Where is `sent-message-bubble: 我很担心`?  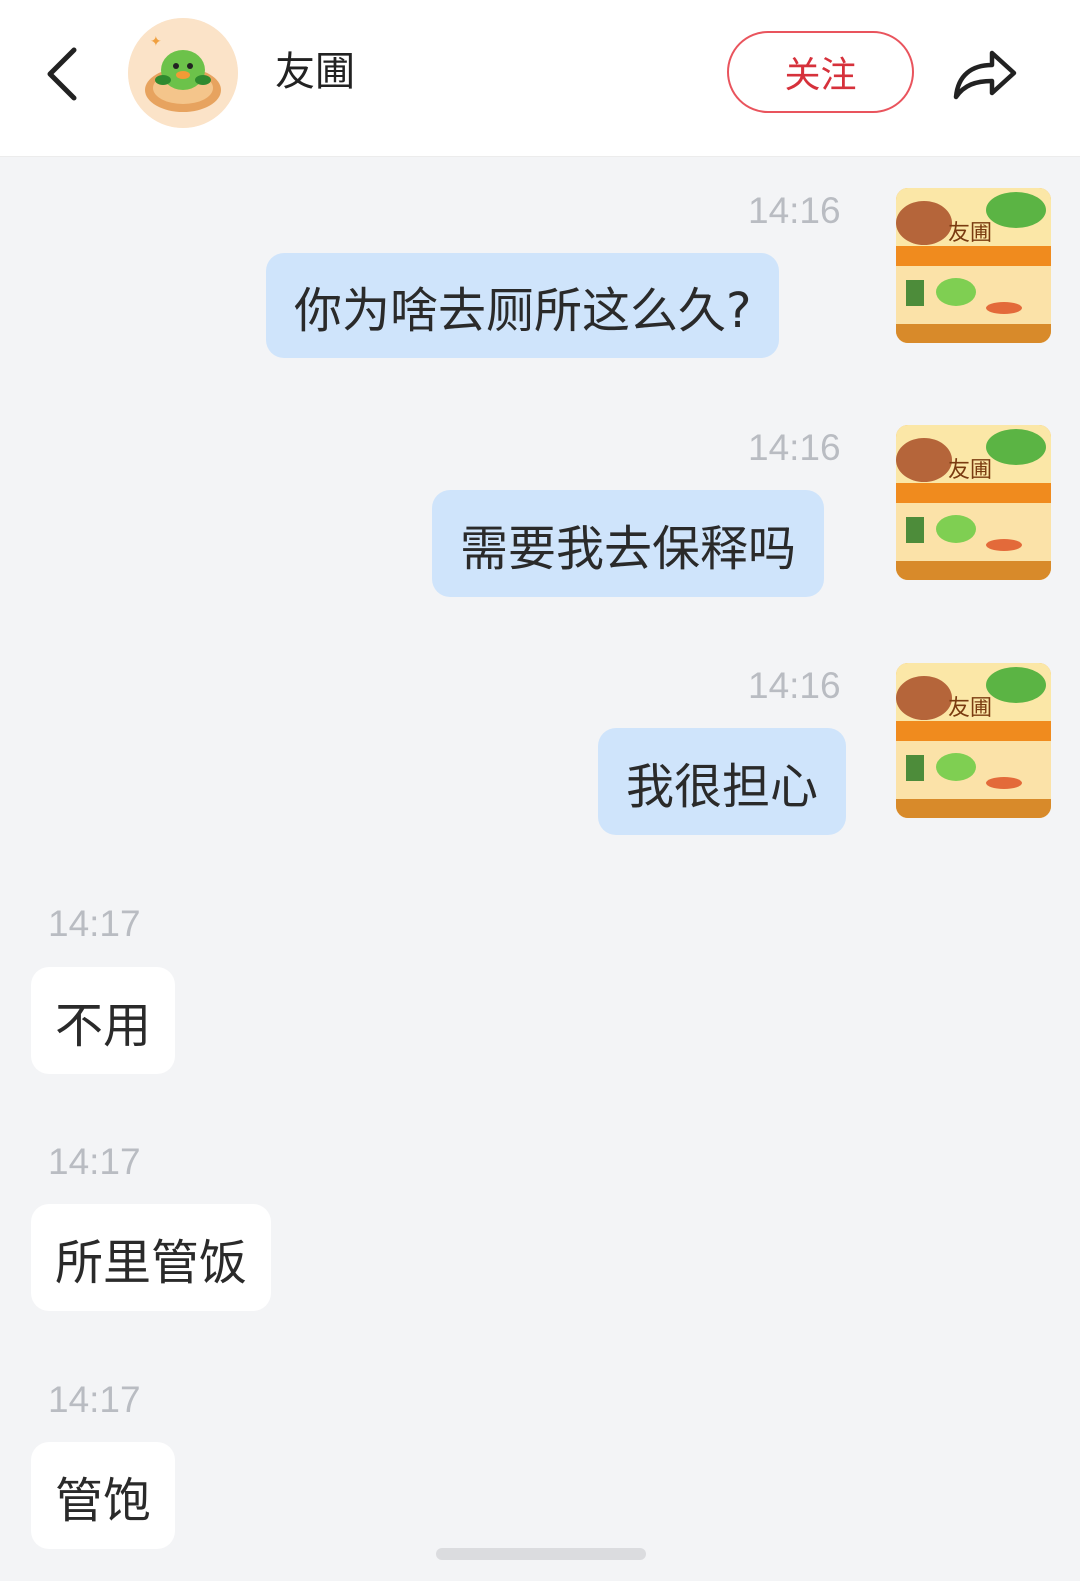
sent-message-bubble: 我很担心 is located at coordinates (722, 781).